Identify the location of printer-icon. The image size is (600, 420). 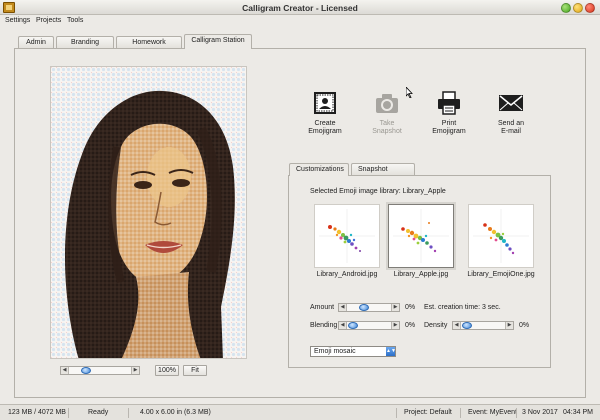
(449, 103).